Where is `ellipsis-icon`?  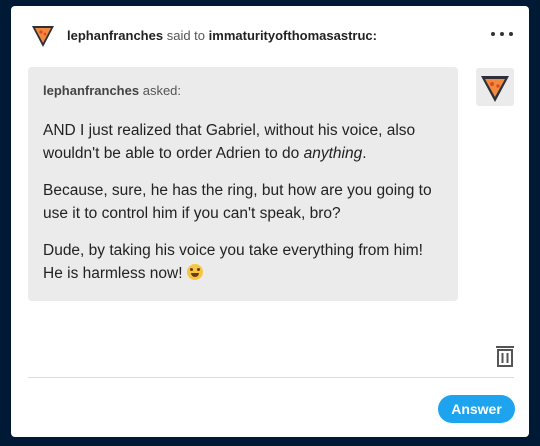
ellipsis-icon is located at coordinates (502, 34).